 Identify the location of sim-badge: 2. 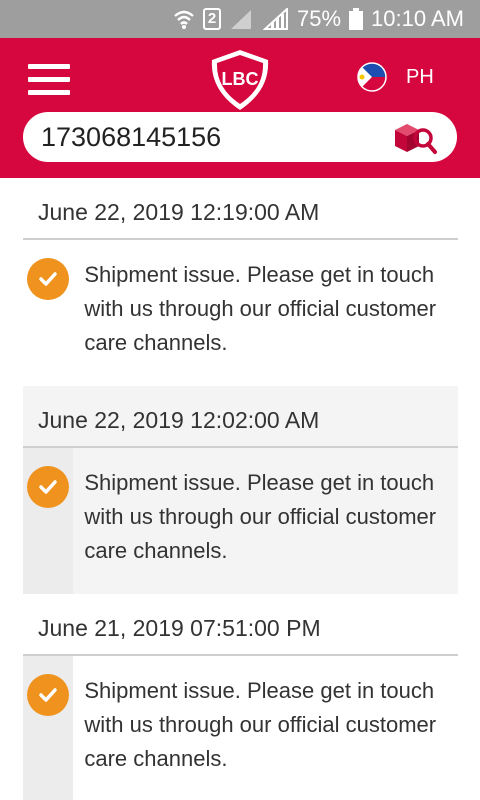
(212, 19).